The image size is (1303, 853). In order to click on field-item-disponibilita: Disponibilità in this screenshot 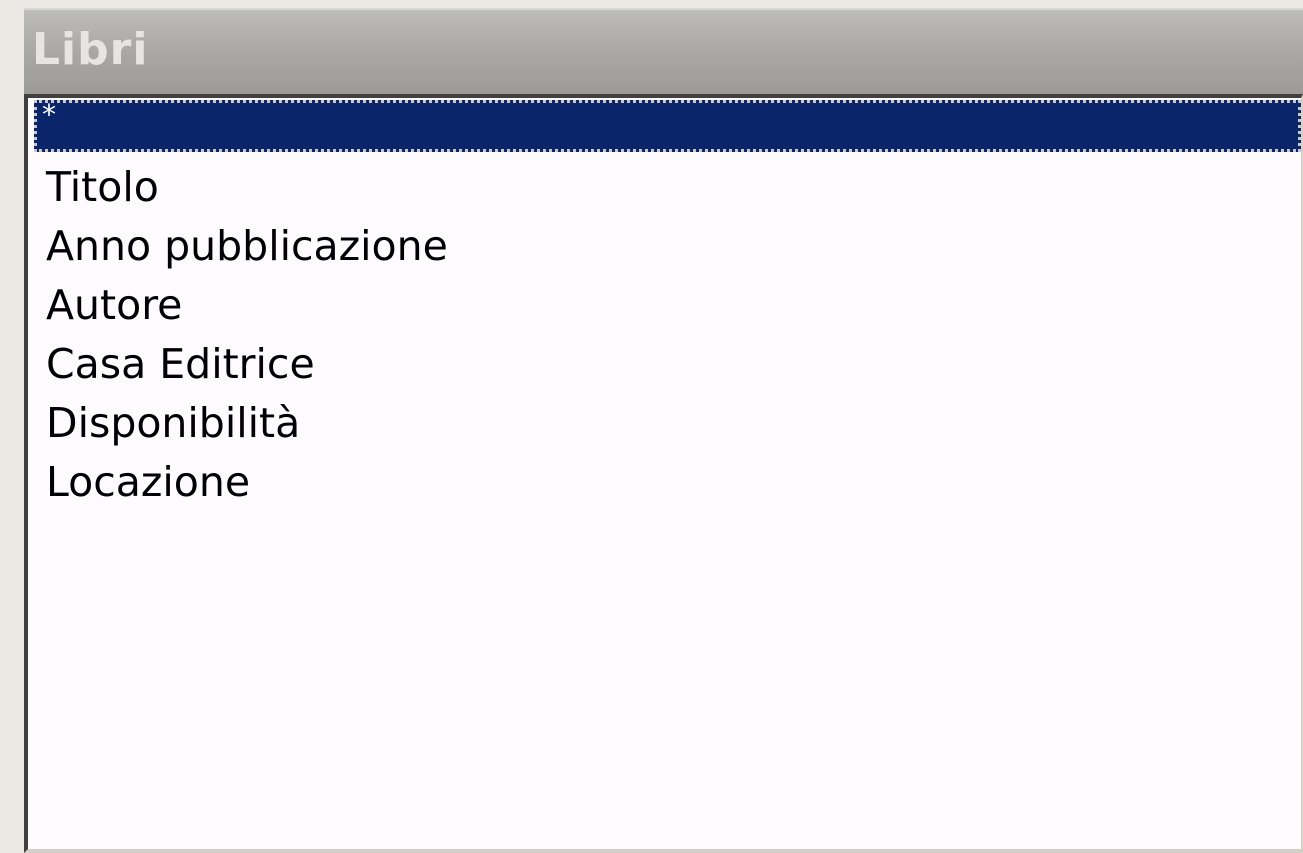, I will do `click(667, 423)`.